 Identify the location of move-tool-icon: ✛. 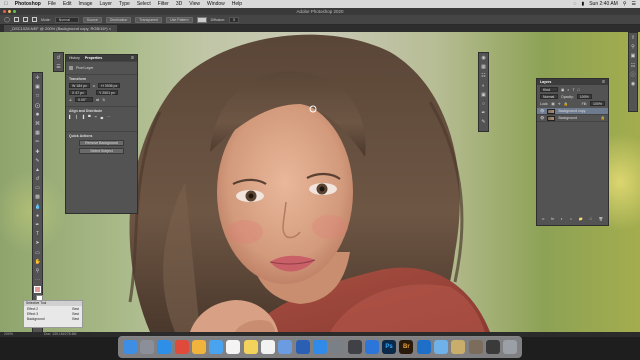
(38, 78).